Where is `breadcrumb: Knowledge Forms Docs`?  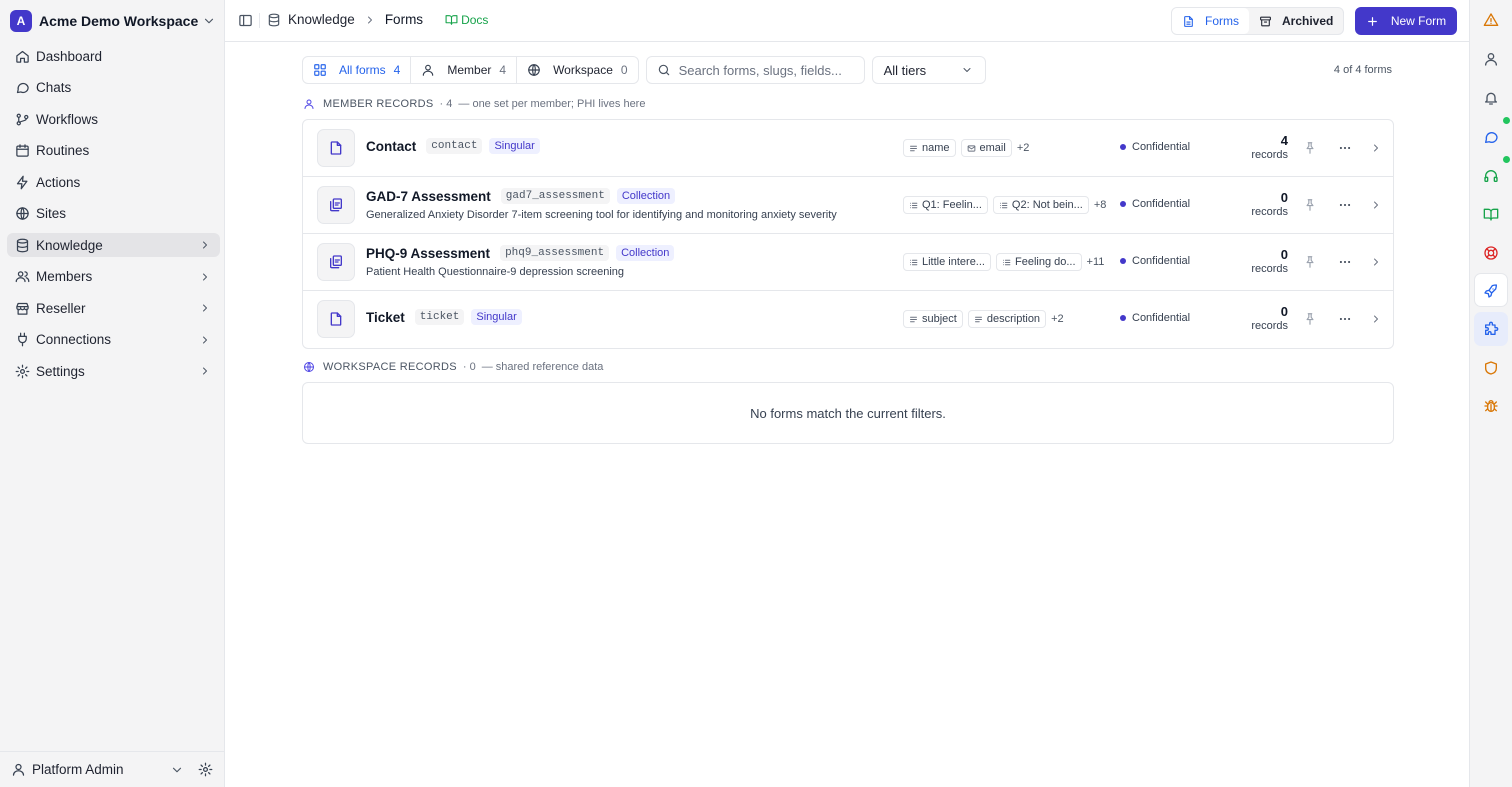
breadcrumb: Knowledge Forms Docs is located at coordinates (377, 19).